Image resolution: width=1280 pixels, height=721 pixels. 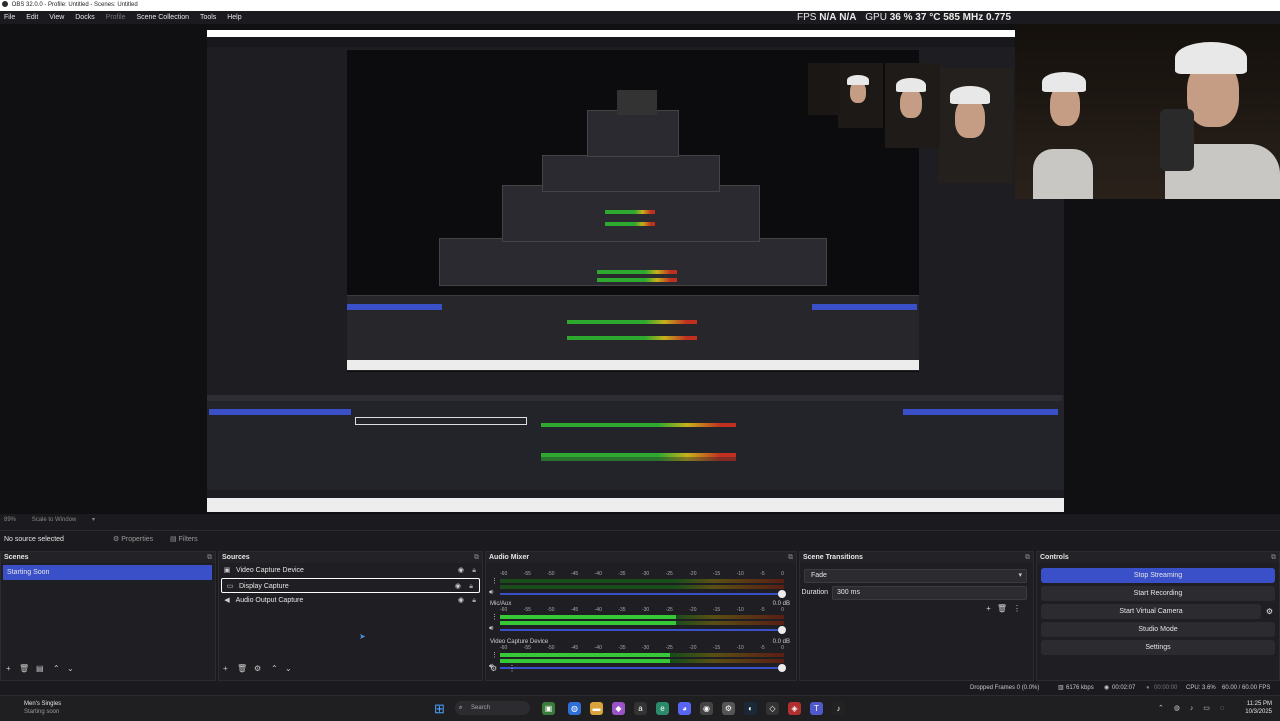 I want to click on meter-tick-label: -35, so click(x=622, y=610).